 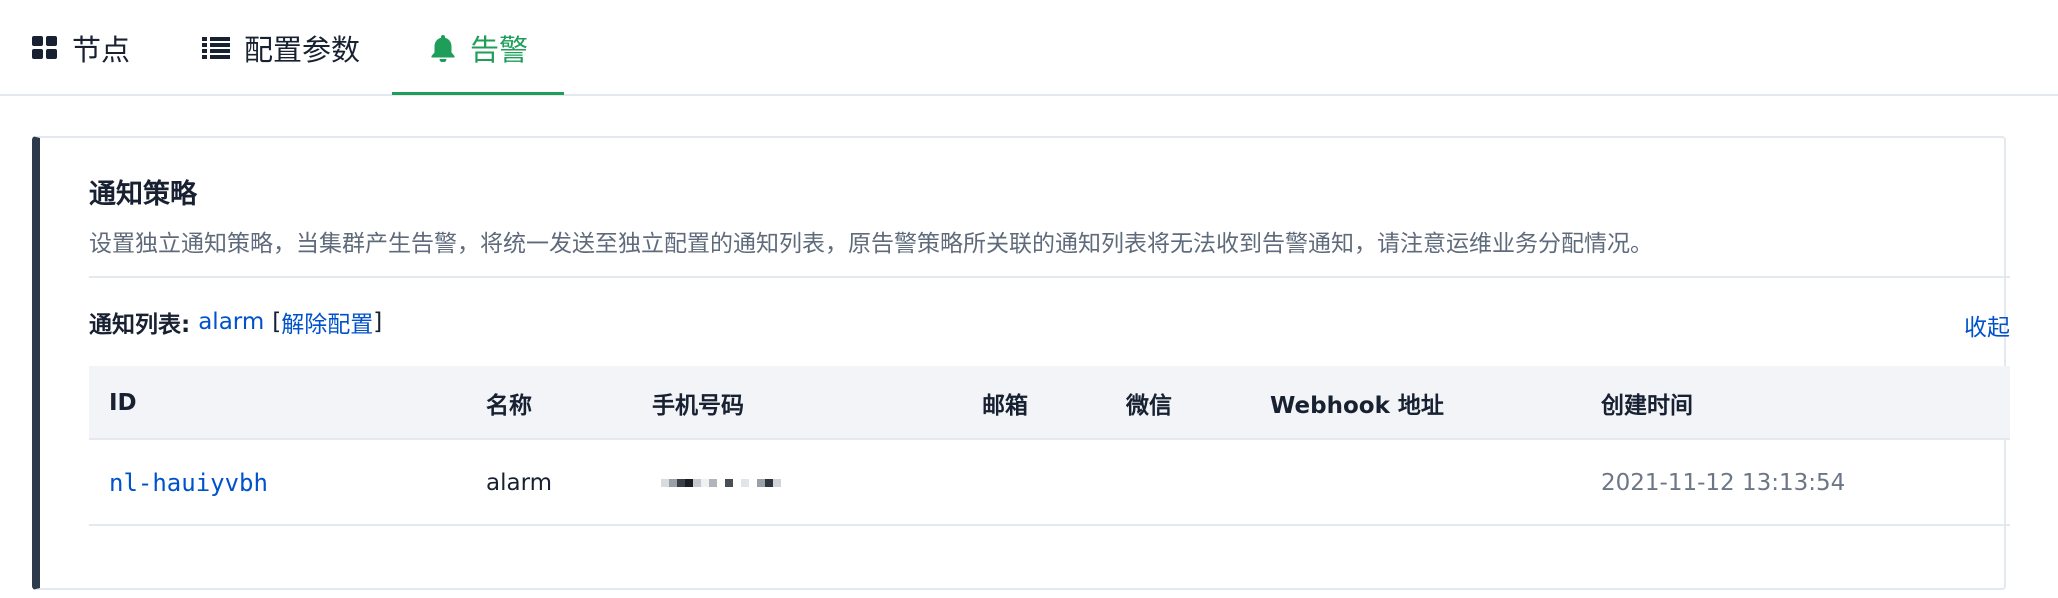 I want to click on row-phone-redacted, so click(x=721, y=483).